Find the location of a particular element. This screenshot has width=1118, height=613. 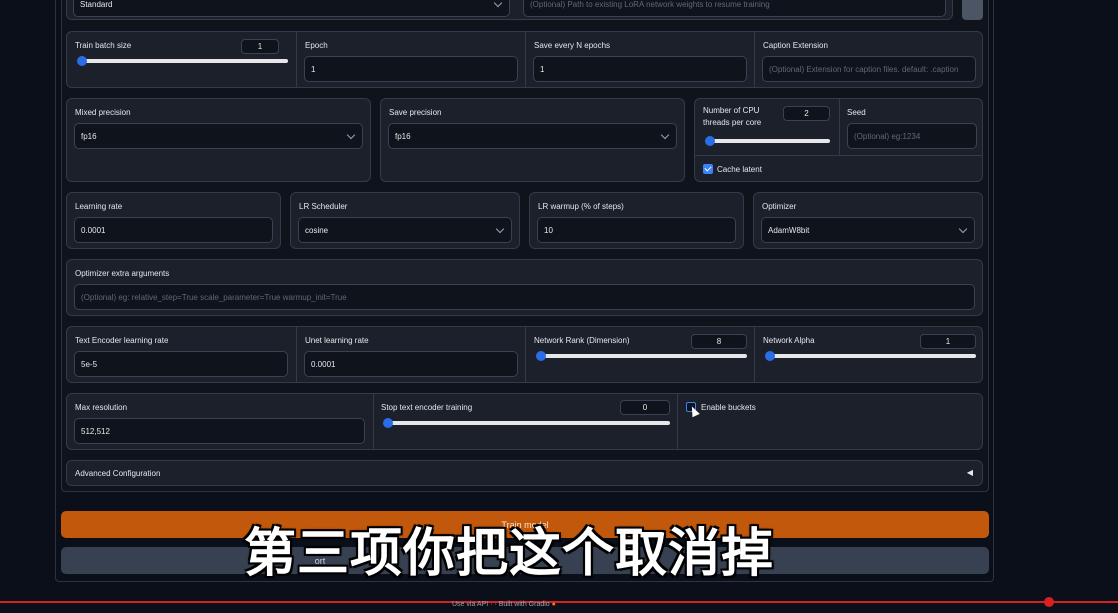

stop-te-value: 0 is located at coordinates (645, 407).